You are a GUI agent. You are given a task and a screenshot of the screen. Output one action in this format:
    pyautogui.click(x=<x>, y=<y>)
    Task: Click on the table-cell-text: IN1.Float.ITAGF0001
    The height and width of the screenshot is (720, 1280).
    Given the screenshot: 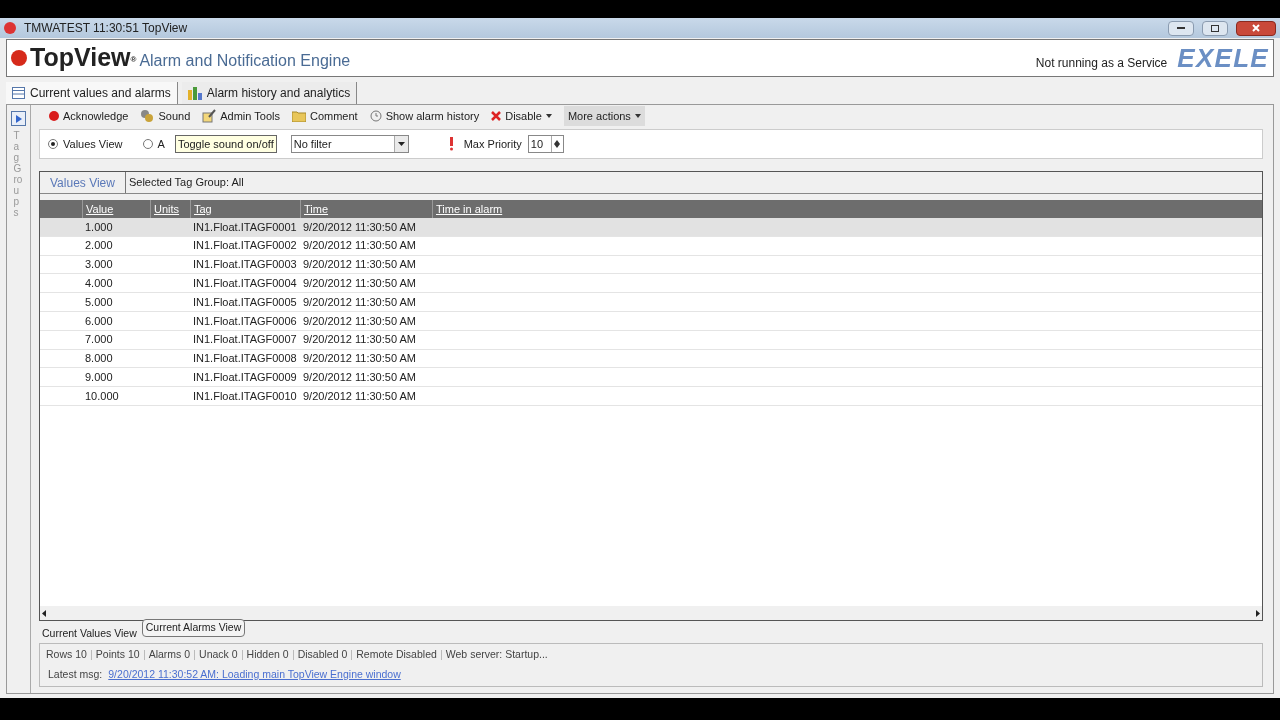 What is the action you would take?
    pyautogui.click(x=245, y=227)
    